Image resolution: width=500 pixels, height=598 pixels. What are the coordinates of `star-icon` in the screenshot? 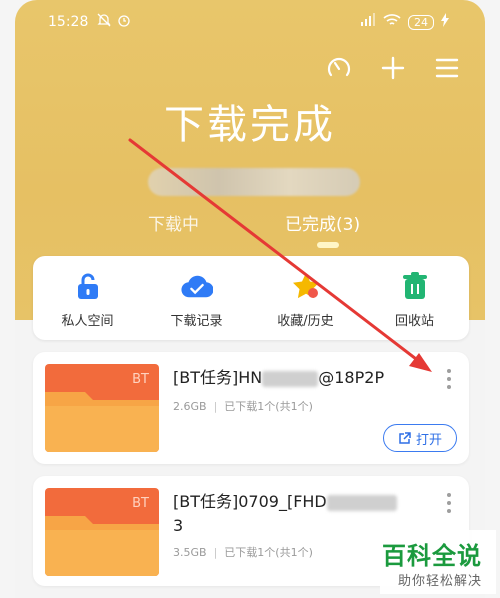 It's located at (306, 286).